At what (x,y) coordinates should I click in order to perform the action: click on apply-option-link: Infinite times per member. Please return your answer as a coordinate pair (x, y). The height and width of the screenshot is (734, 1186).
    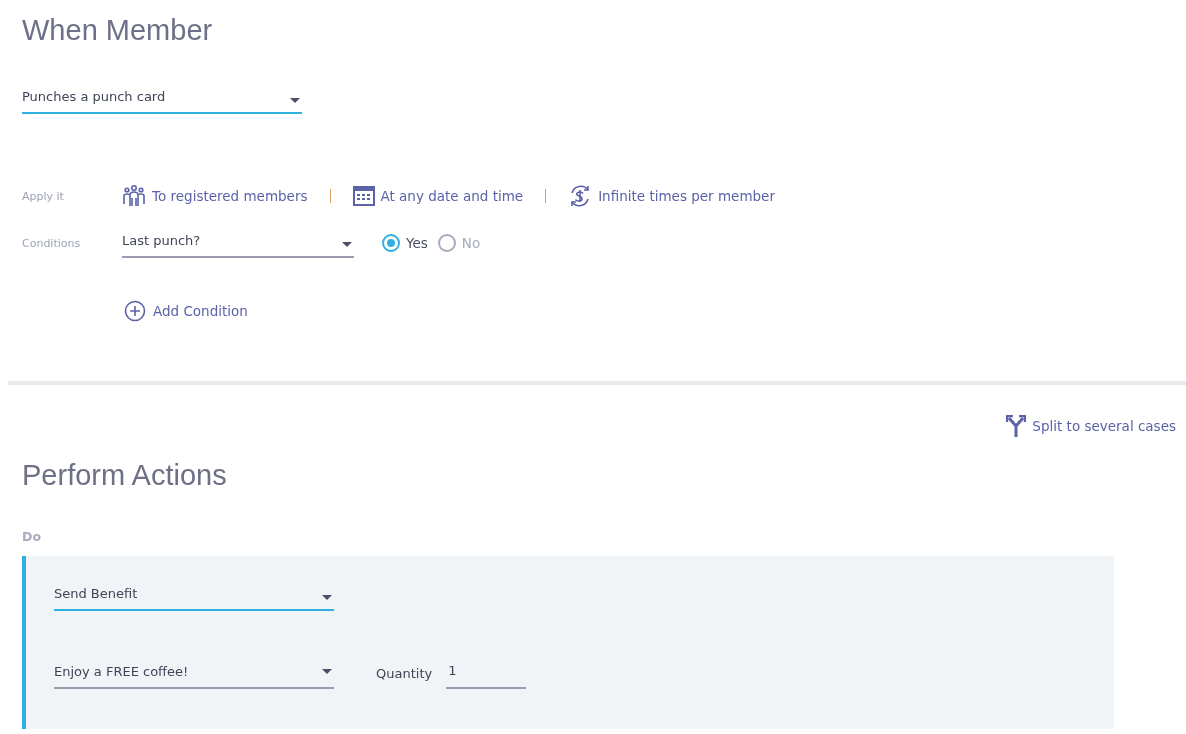
    Looking at the image, I should click on (671, 196).